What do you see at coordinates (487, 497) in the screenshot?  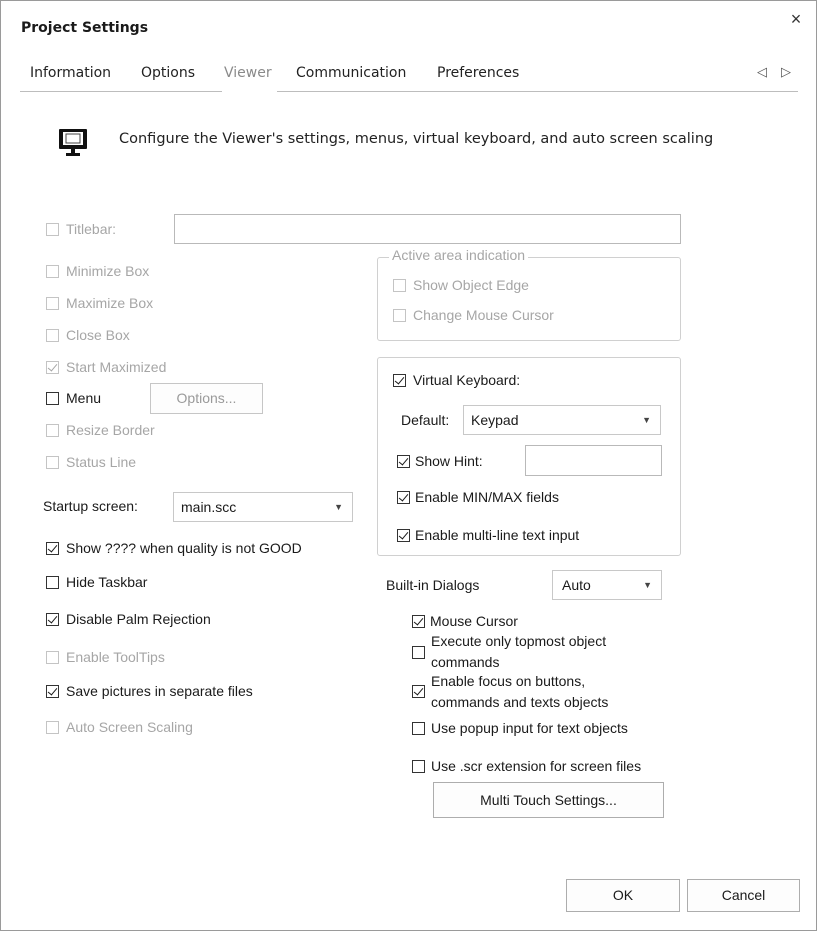 I see `enable-minmax-label: Enable MIN/MAX fields` at bounding box center [487, 497].